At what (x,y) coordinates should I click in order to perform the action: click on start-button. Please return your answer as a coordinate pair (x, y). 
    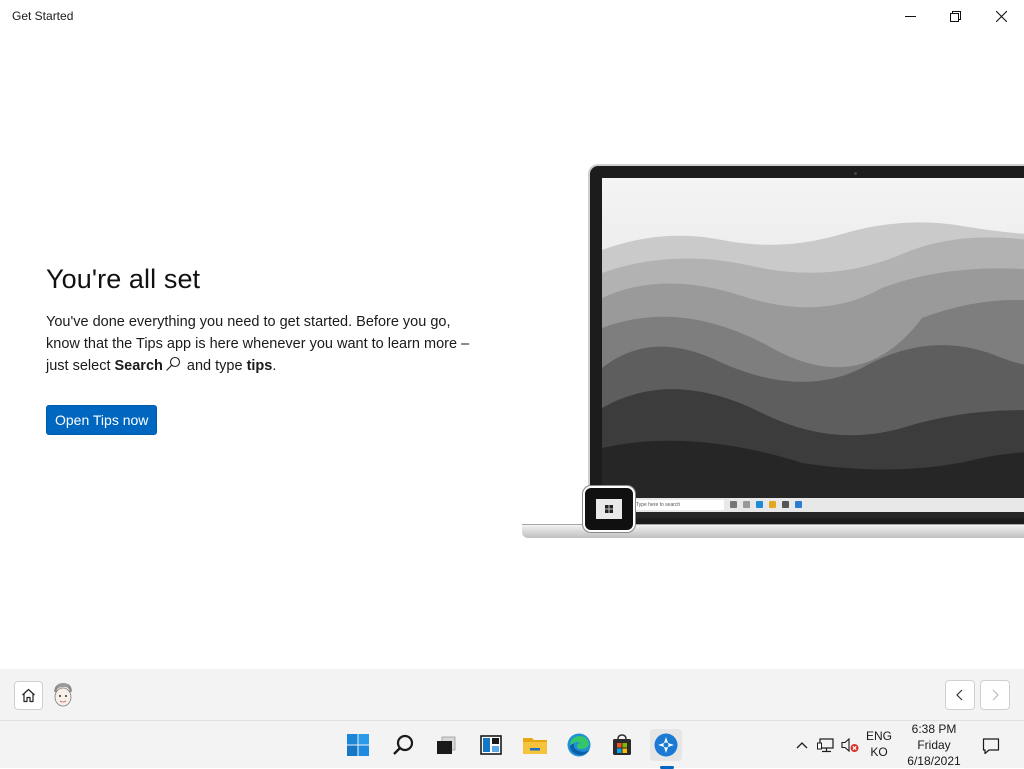
    Looking at the image, I should click on (358, 745).